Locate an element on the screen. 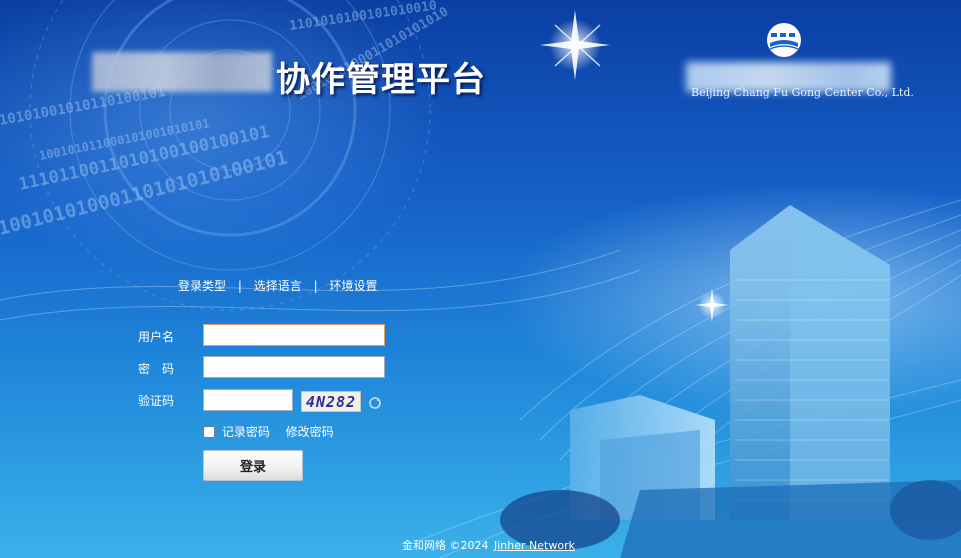  refresh-captcha-icon is located at coordinates (375, 403).